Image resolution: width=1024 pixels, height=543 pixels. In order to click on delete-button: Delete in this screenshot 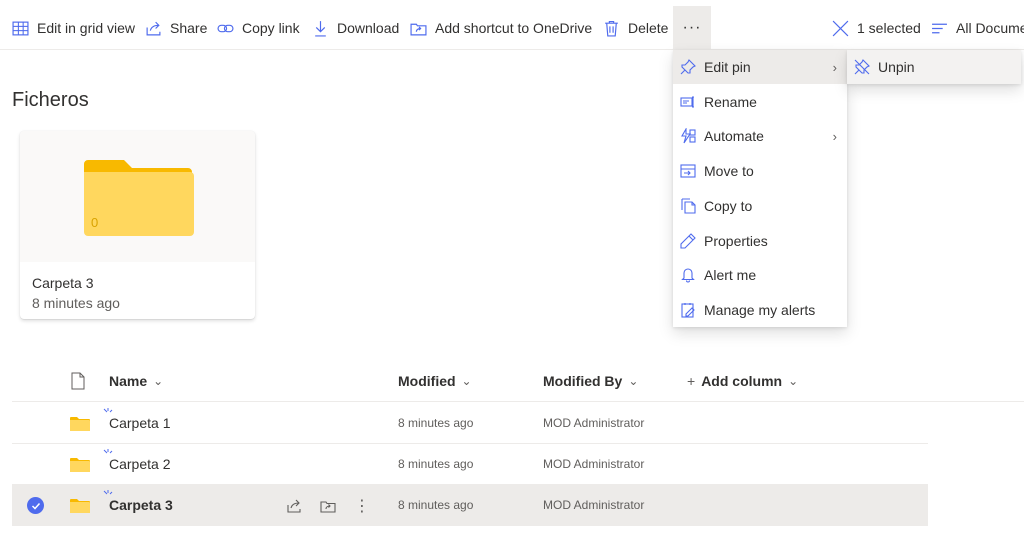, I will do `click(635, 28)`.